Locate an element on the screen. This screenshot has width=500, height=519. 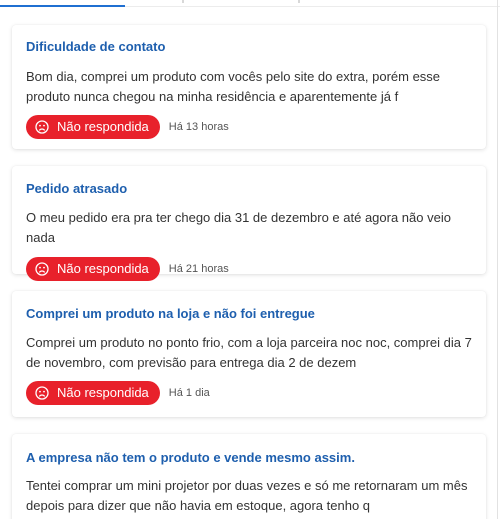
complaint-status-row: Não respondida Há 21 horas is located at coordinates (249, 269).